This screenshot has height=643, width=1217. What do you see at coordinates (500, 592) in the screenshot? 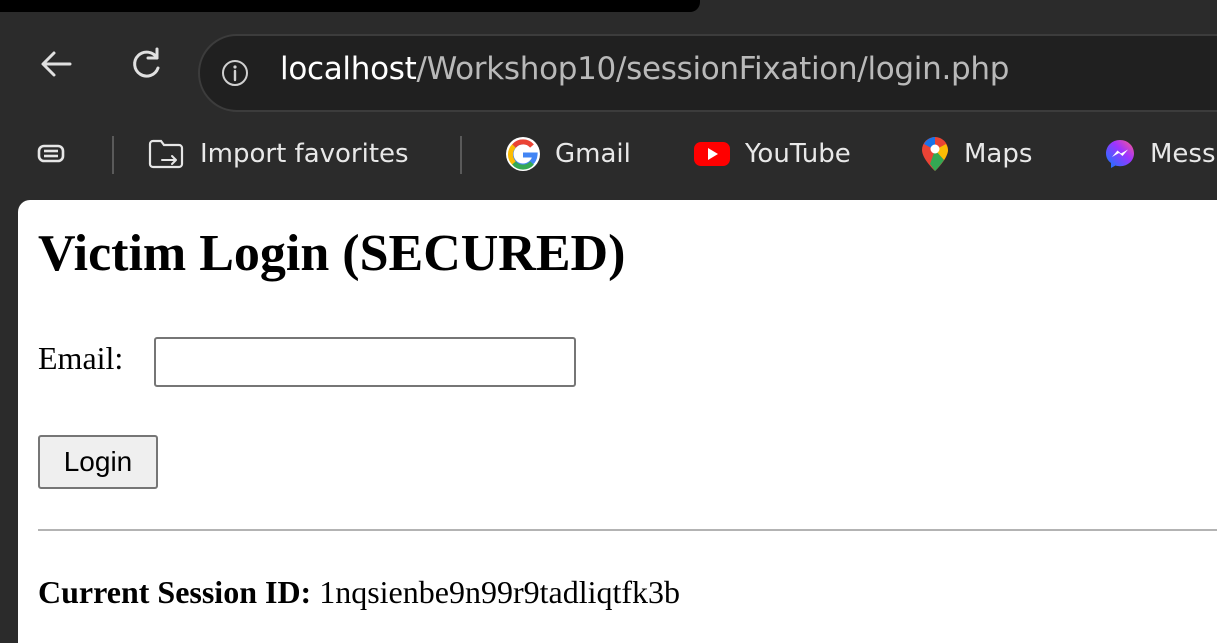
I see `session-id-value: 1nqsienbe9n99r9tadliqtfk3b` at bounding box center [500, 592].